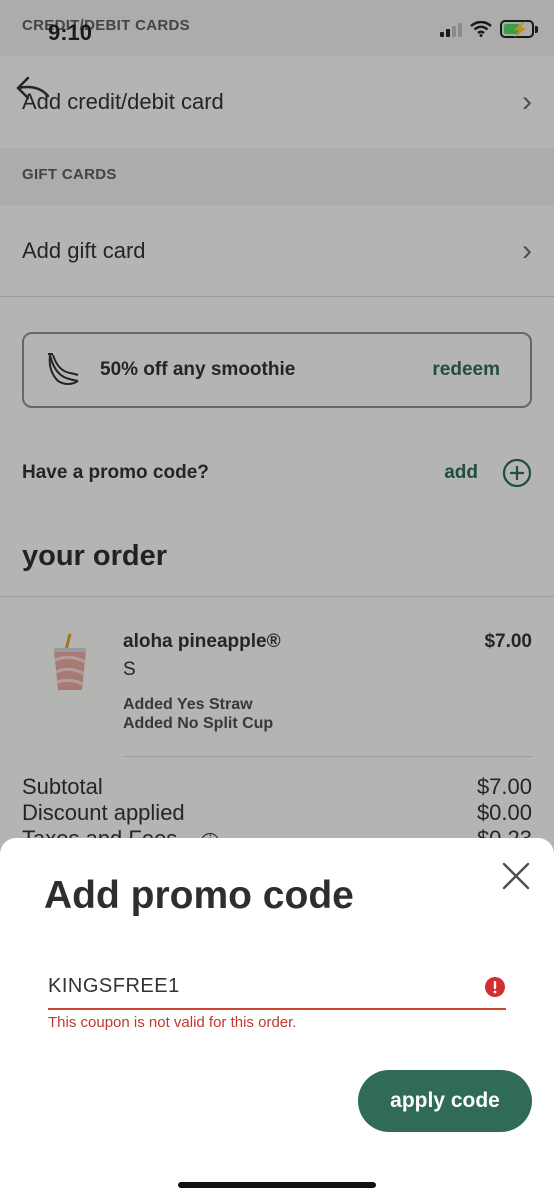  What do you see at coordinates (277, 1009) in the screenshot?
I see `input-underline` at bounding box center [277, 1009].